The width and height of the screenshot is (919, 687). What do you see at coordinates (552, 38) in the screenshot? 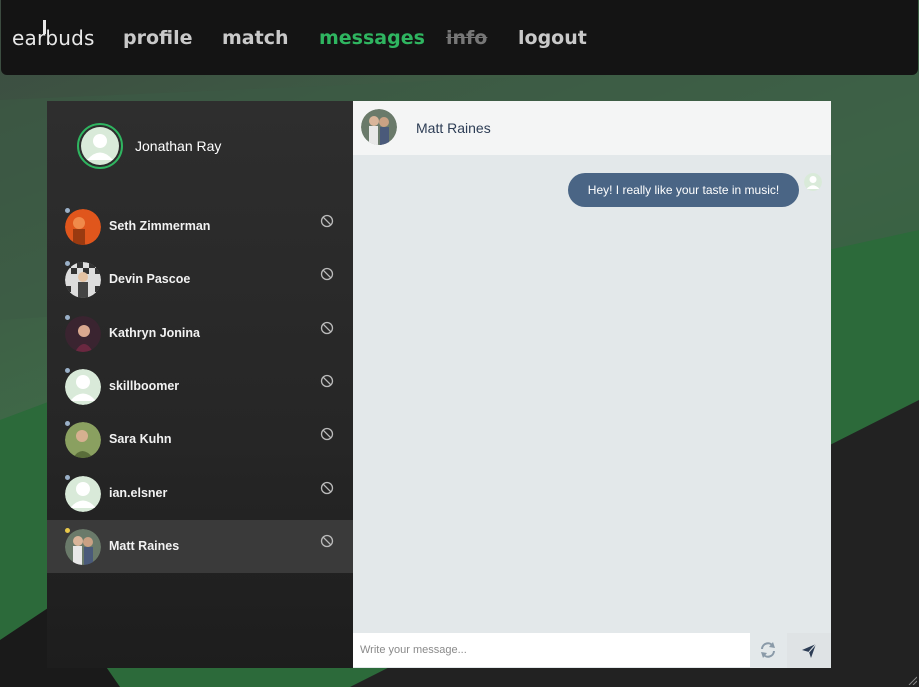
I see `nav-logout: logout` at bounding box center [552, 38].